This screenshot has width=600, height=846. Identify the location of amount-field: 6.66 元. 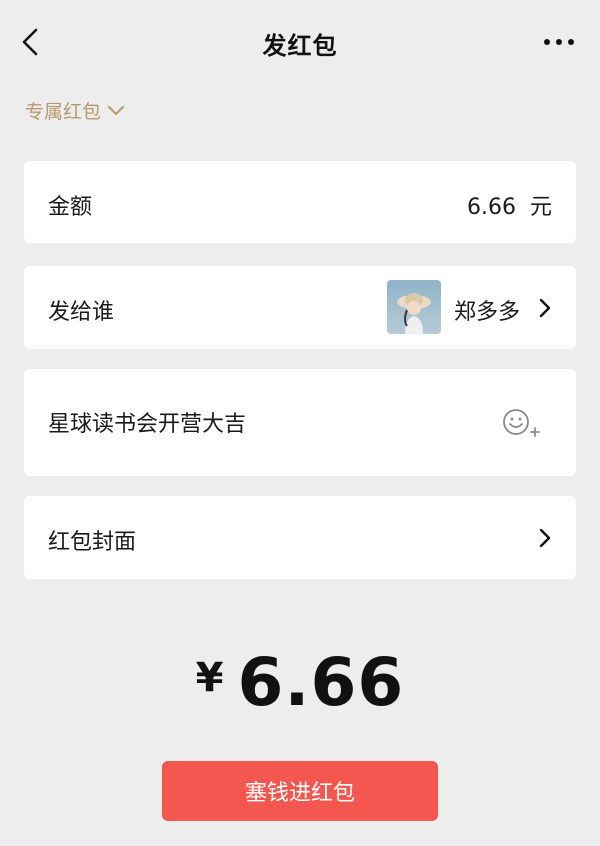
(509, 205).